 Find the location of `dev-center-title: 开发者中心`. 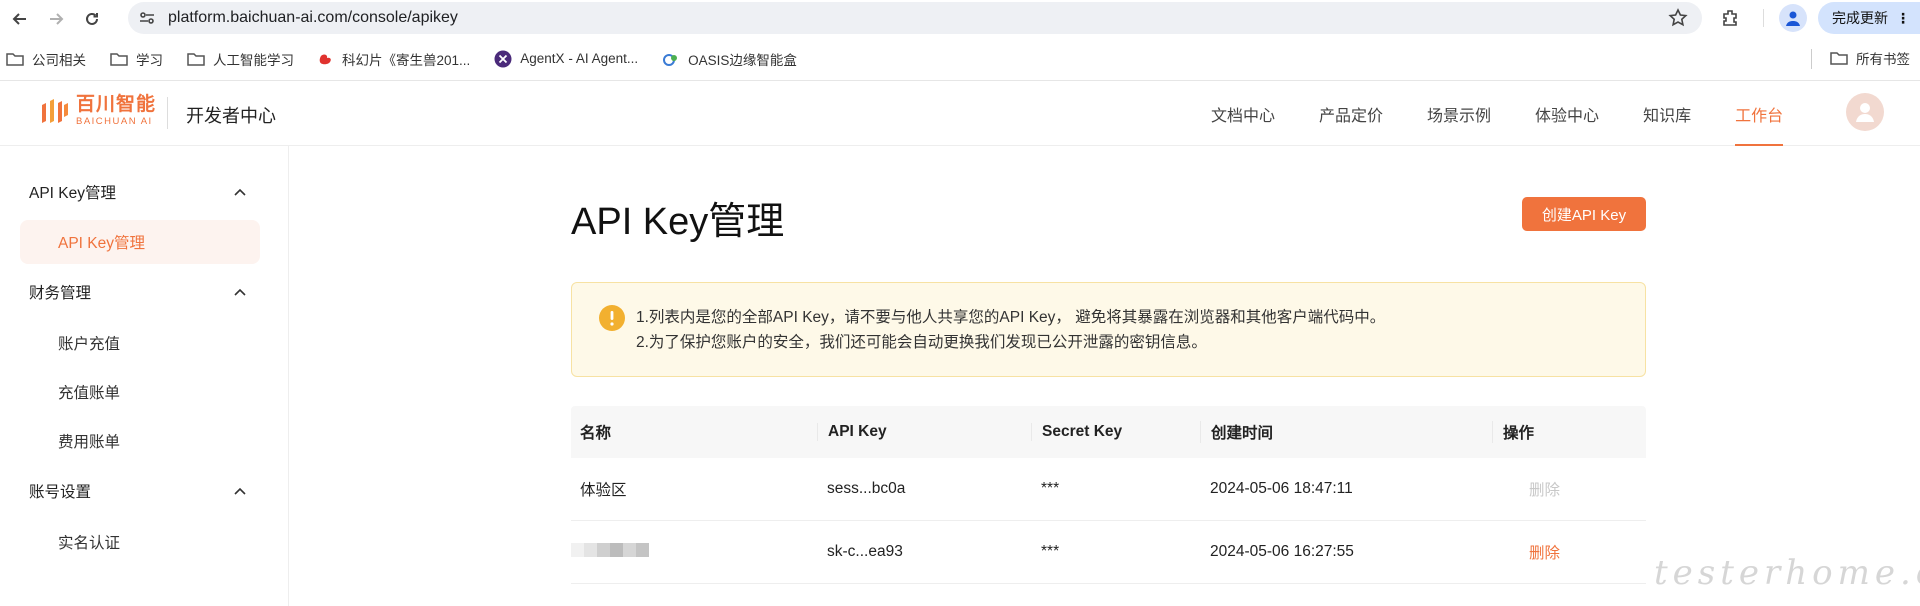

dev-center-title: 开发者中心 is located at coordinates (231, 116).